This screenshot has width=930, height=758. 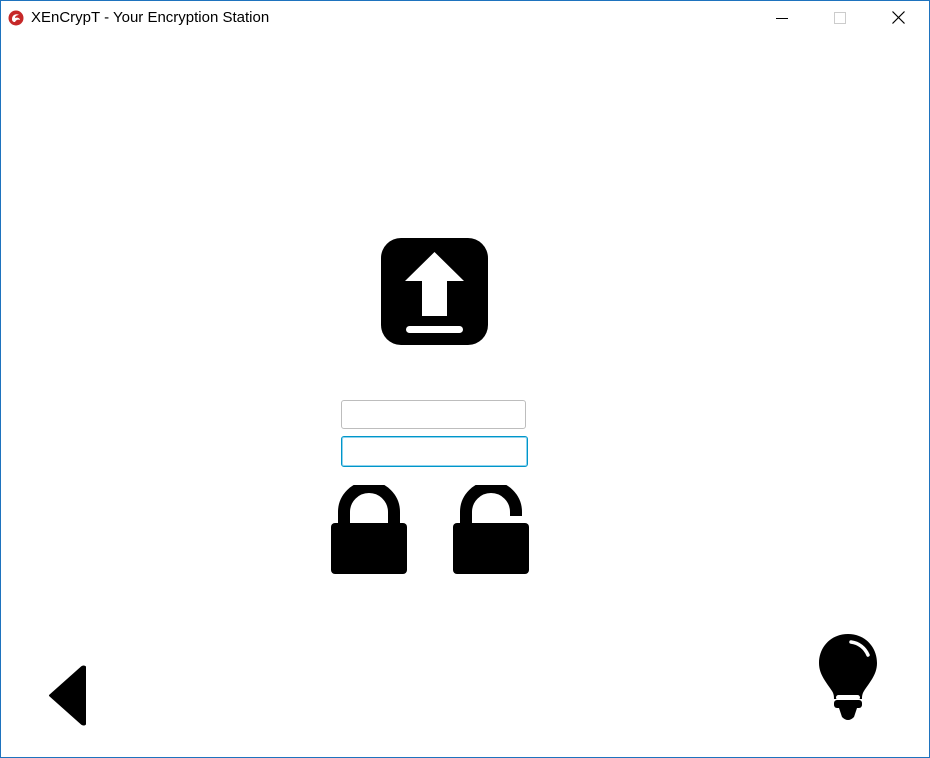 I want to click on decrypt-button, so click(x=491, y=529).